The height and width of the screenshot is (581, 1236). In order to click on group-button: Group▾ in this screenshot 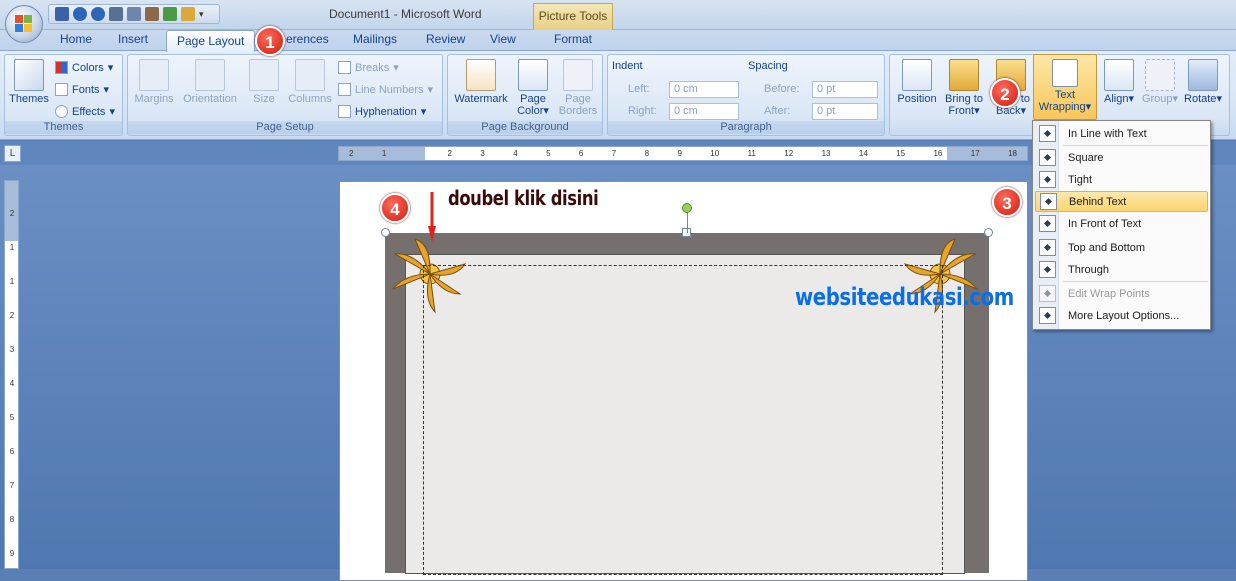, I will do `click(1160, 82)`.